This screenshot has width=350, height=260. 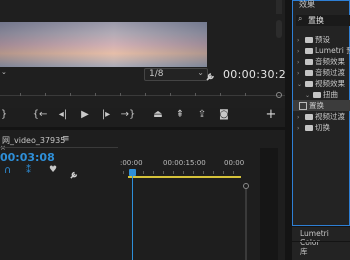 I want to click on program-preview-image, so click(x=103, y=44).